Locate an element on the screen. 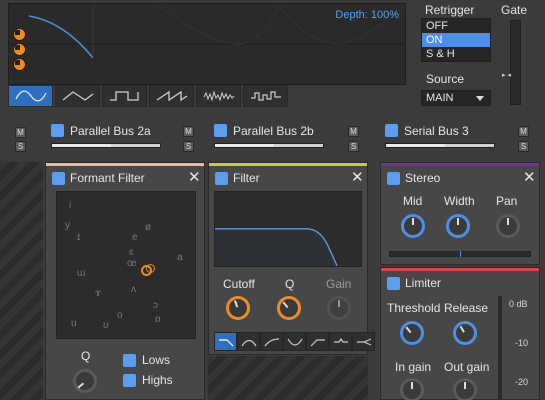  highs-checkbox is located at coordinates (129, 380).